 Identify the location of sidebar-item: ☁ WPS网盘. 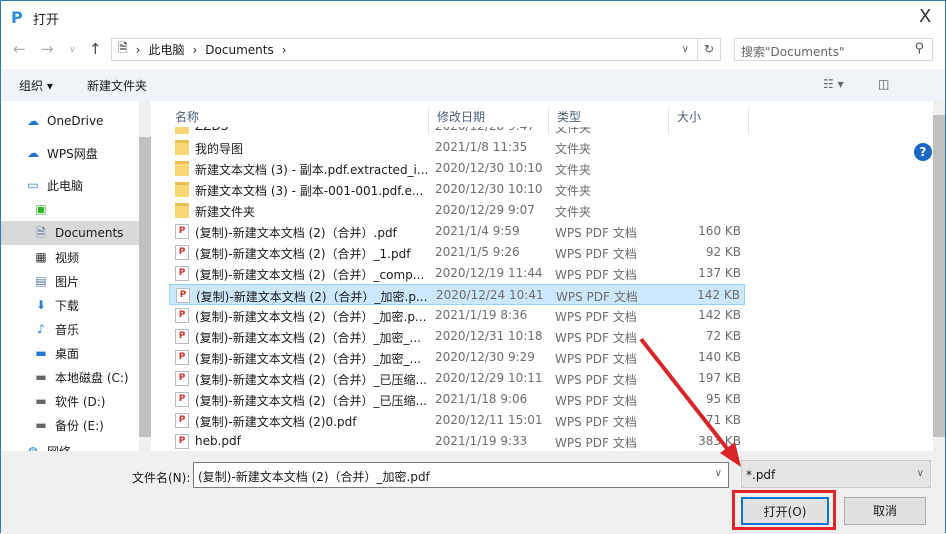
(70, 153).